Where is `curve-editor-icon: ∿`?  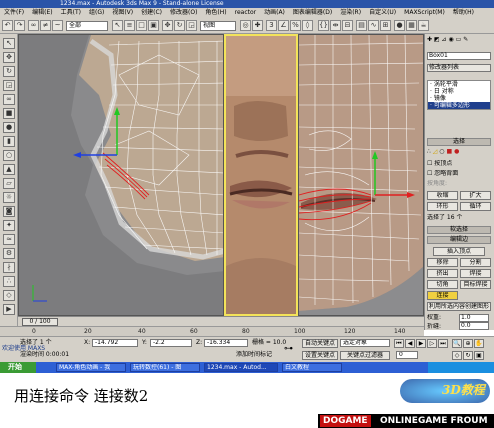 curve-editor-icon: ∿ is located at coordinates (373, 25).